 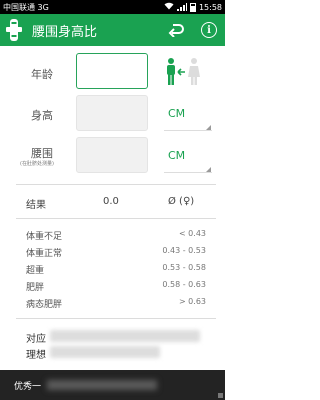 I want to click on range-value: 0.58 - 0.63, so click(x=184, y=284).